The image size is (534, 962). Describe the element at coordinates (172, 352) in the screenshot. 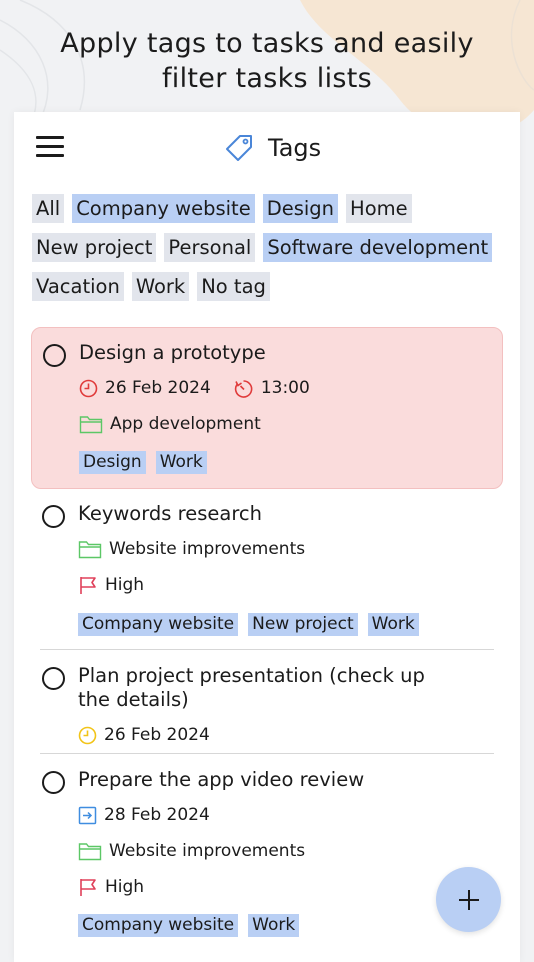

I see `task-title: Design a prototype` at that location.